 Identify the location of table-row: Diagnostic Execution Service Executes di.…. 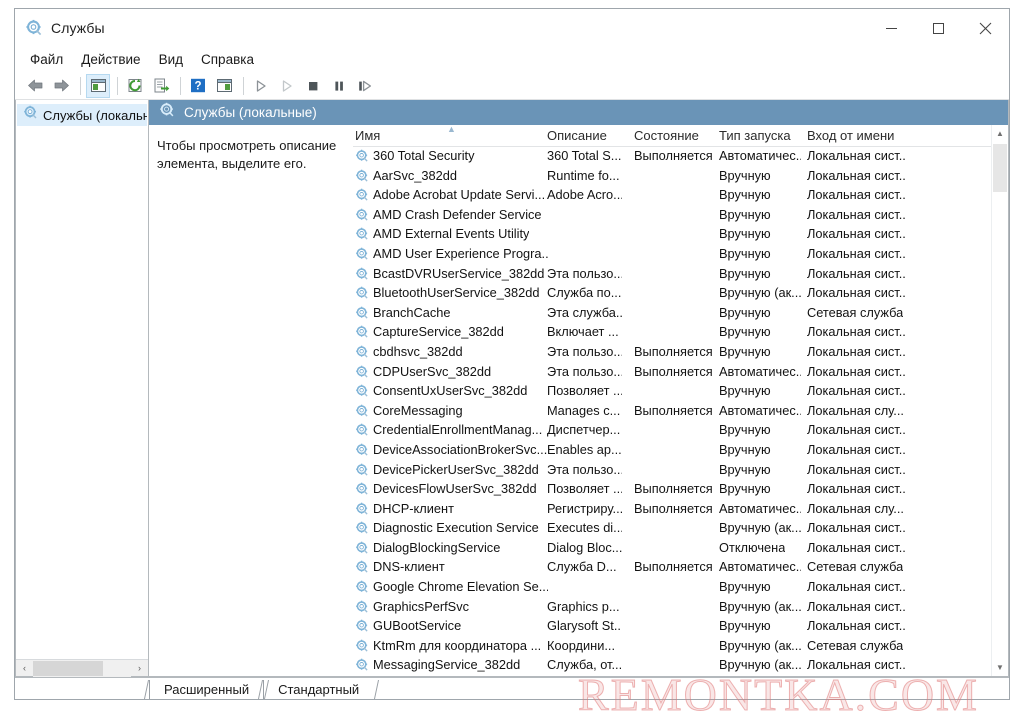
(672, 529).